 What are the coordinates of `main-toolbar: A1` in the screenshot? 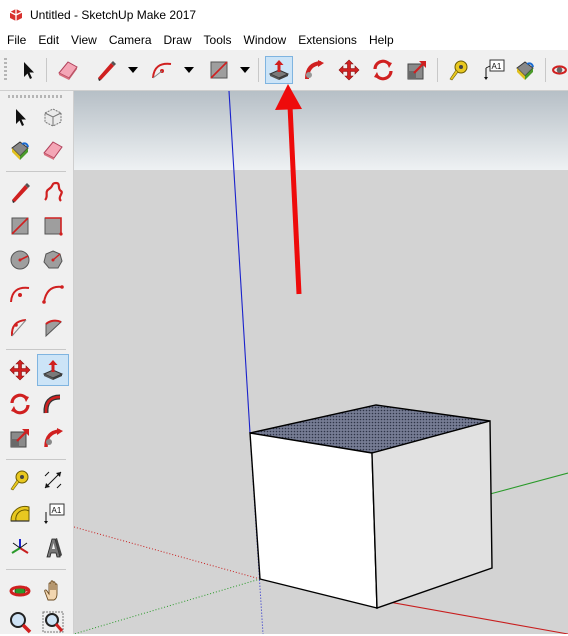 It's located at (284, 70).